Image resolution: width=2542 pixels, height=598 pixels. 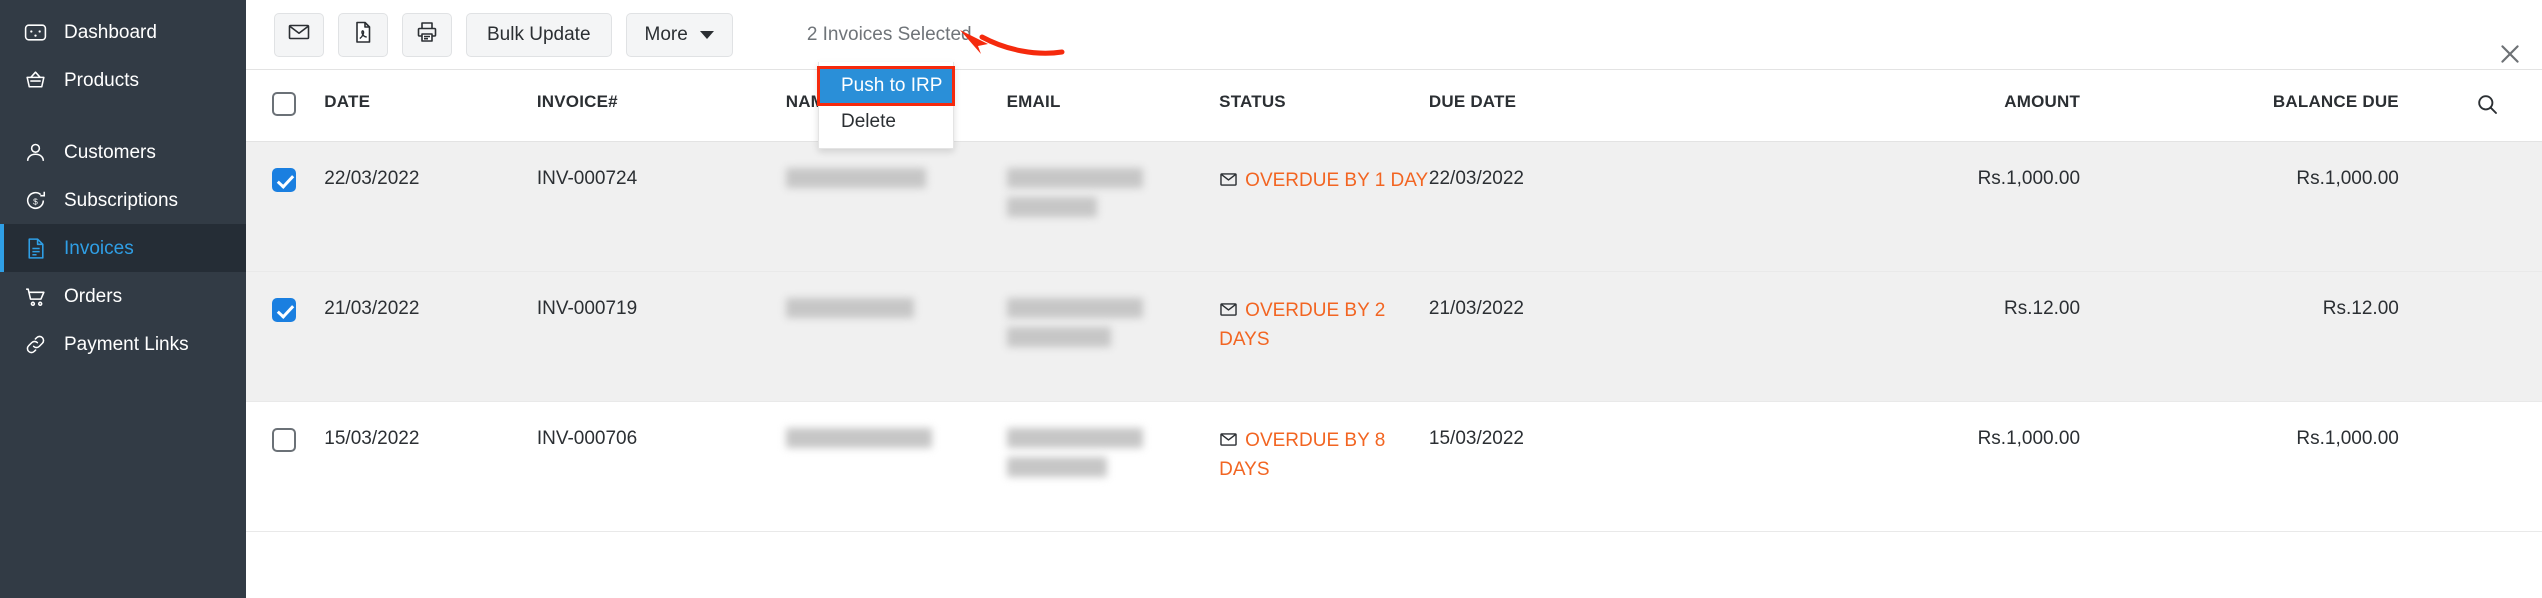 I want to click on status-badge: OVERDUE BY 1 DAY, so click(x=1323, y=180).